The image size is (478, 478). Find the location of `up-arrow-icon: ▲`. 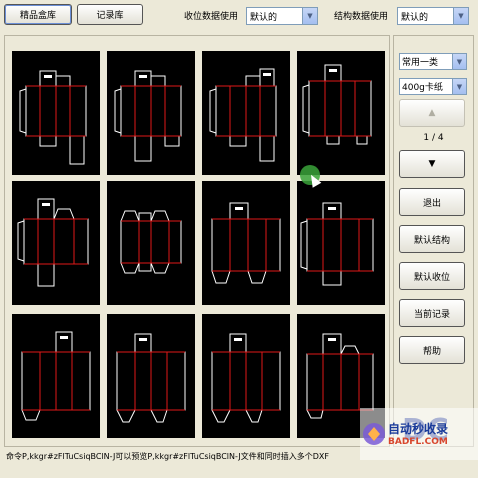

up-arrow-icon: ▲ is located at coordinates (432, 113).